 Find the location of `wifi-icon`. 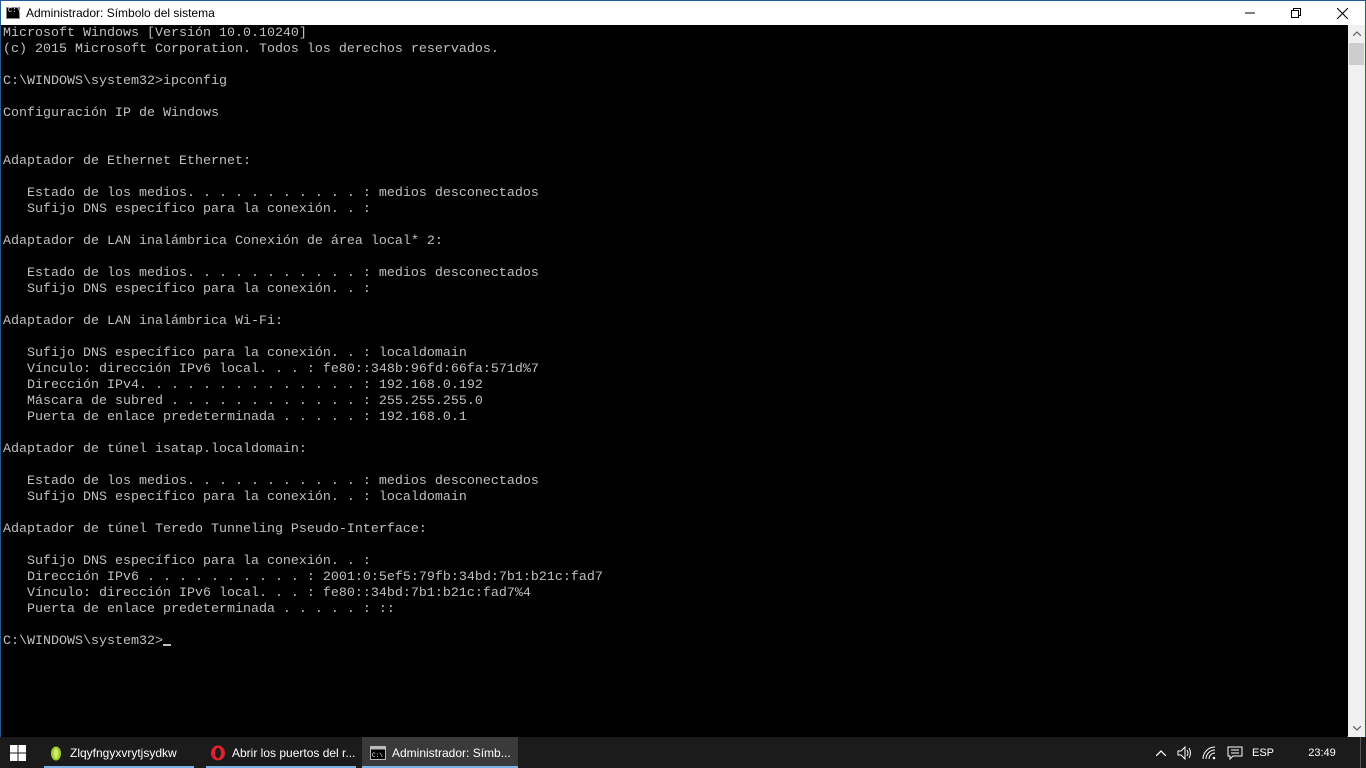

wifi-icon is located at coordinates (1209, 752).